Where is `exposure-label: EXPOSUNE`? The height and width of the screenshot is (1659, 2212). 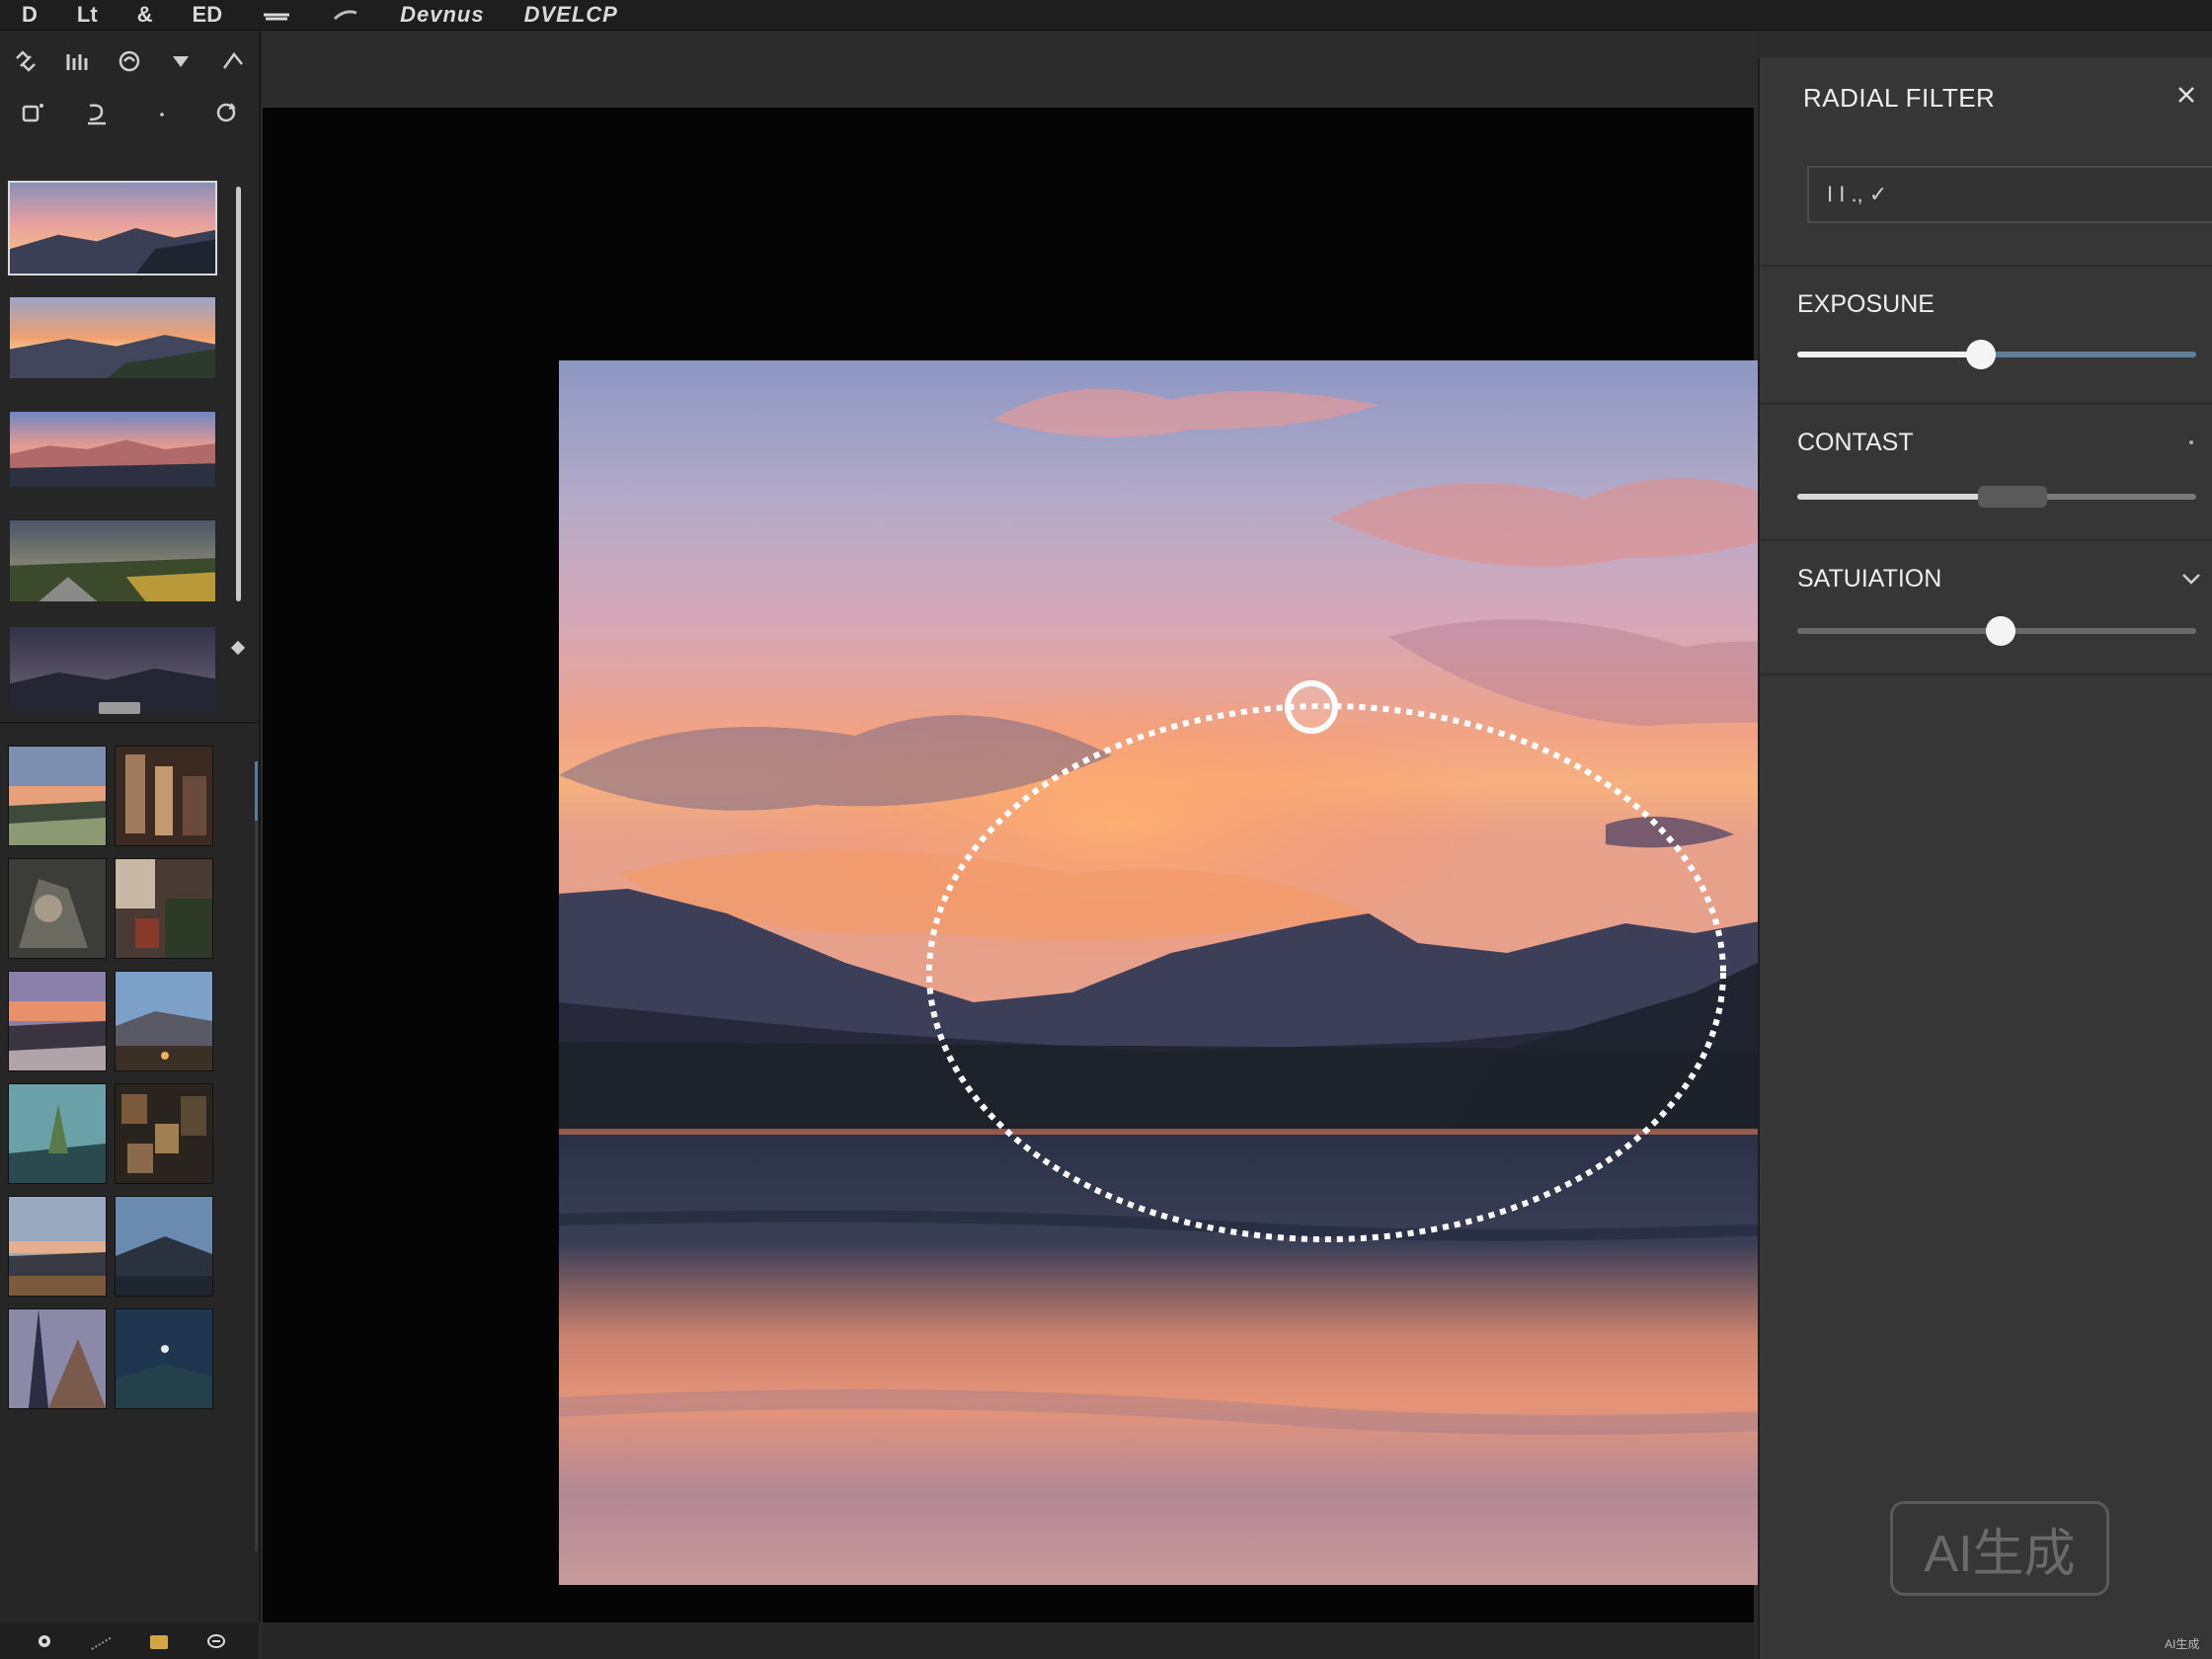
exposure-label: EXPOSUNE is located at coordinates (1866, 304).